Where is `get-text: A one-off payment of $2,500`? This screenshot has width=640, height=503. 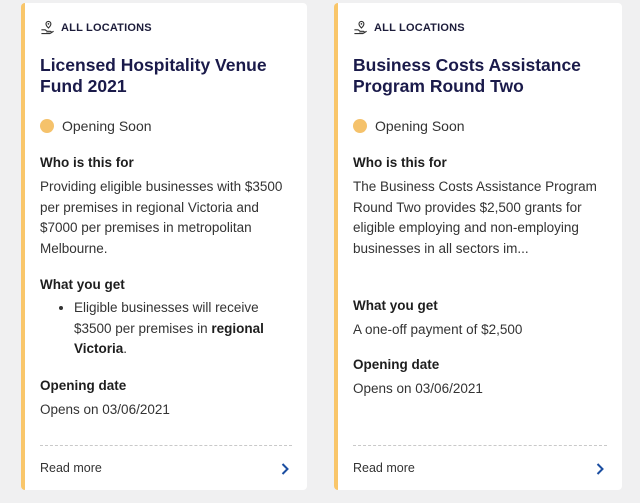 get-text: A one-off payment of $2,500 is located at coordinates (438, 329).